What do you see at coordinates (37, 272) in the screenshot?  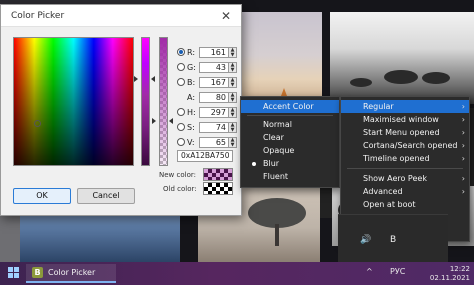 I see `color-picker-app-icon: B` at bounding box center [37, 272].